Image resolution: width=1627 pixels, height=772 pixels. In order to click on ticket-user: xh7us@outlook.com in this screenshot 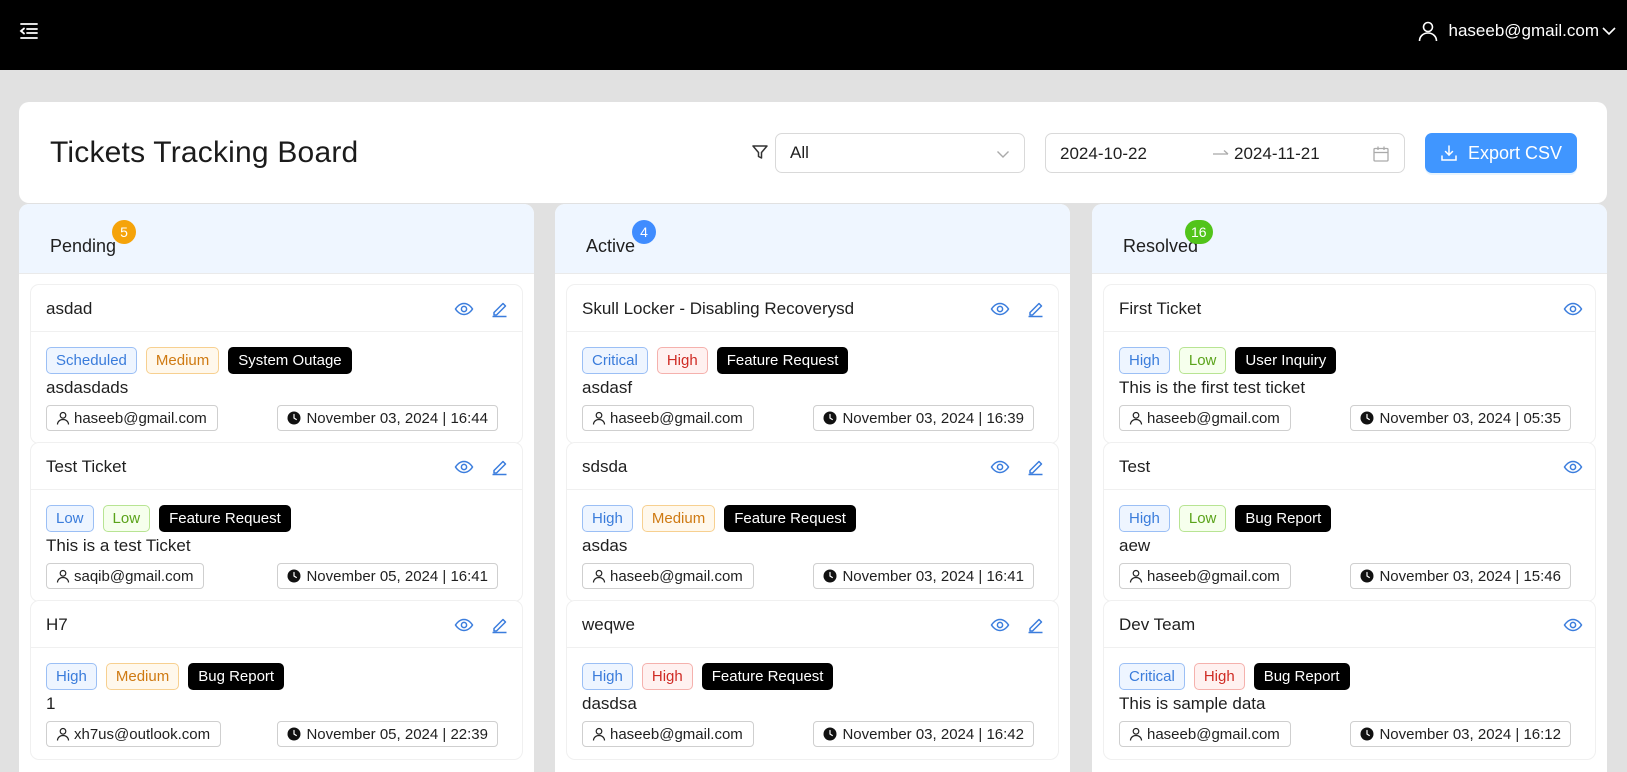, I will do `click(134, 734)`.